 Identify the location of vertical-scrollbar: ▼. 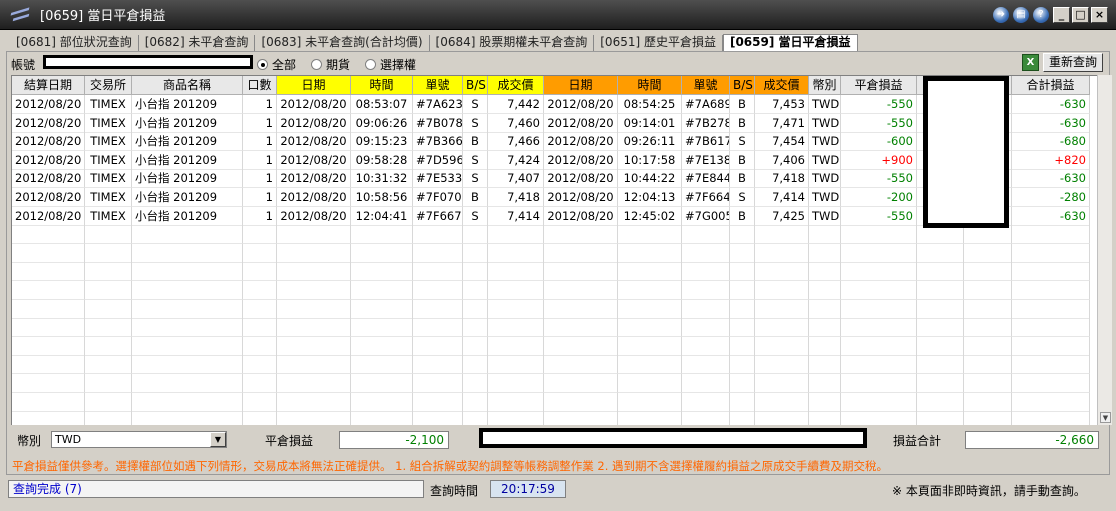
(1104, 250).